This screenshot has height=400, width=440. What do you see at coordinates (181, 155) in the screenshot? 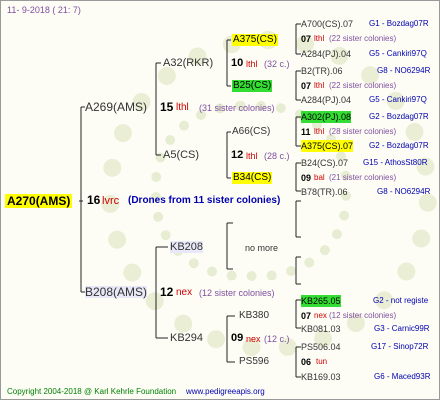
I see `gen2-queen-id: A5(CS)` at bounding box center [181, 155].